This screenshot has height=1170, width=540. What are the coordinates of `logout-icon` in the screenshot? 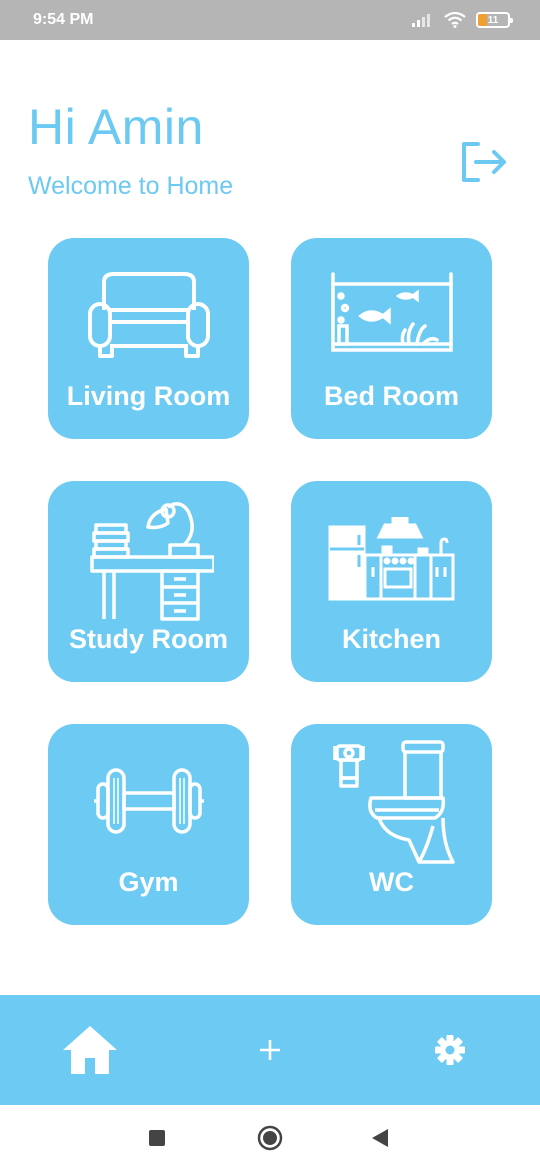 It's located at (484, 162).